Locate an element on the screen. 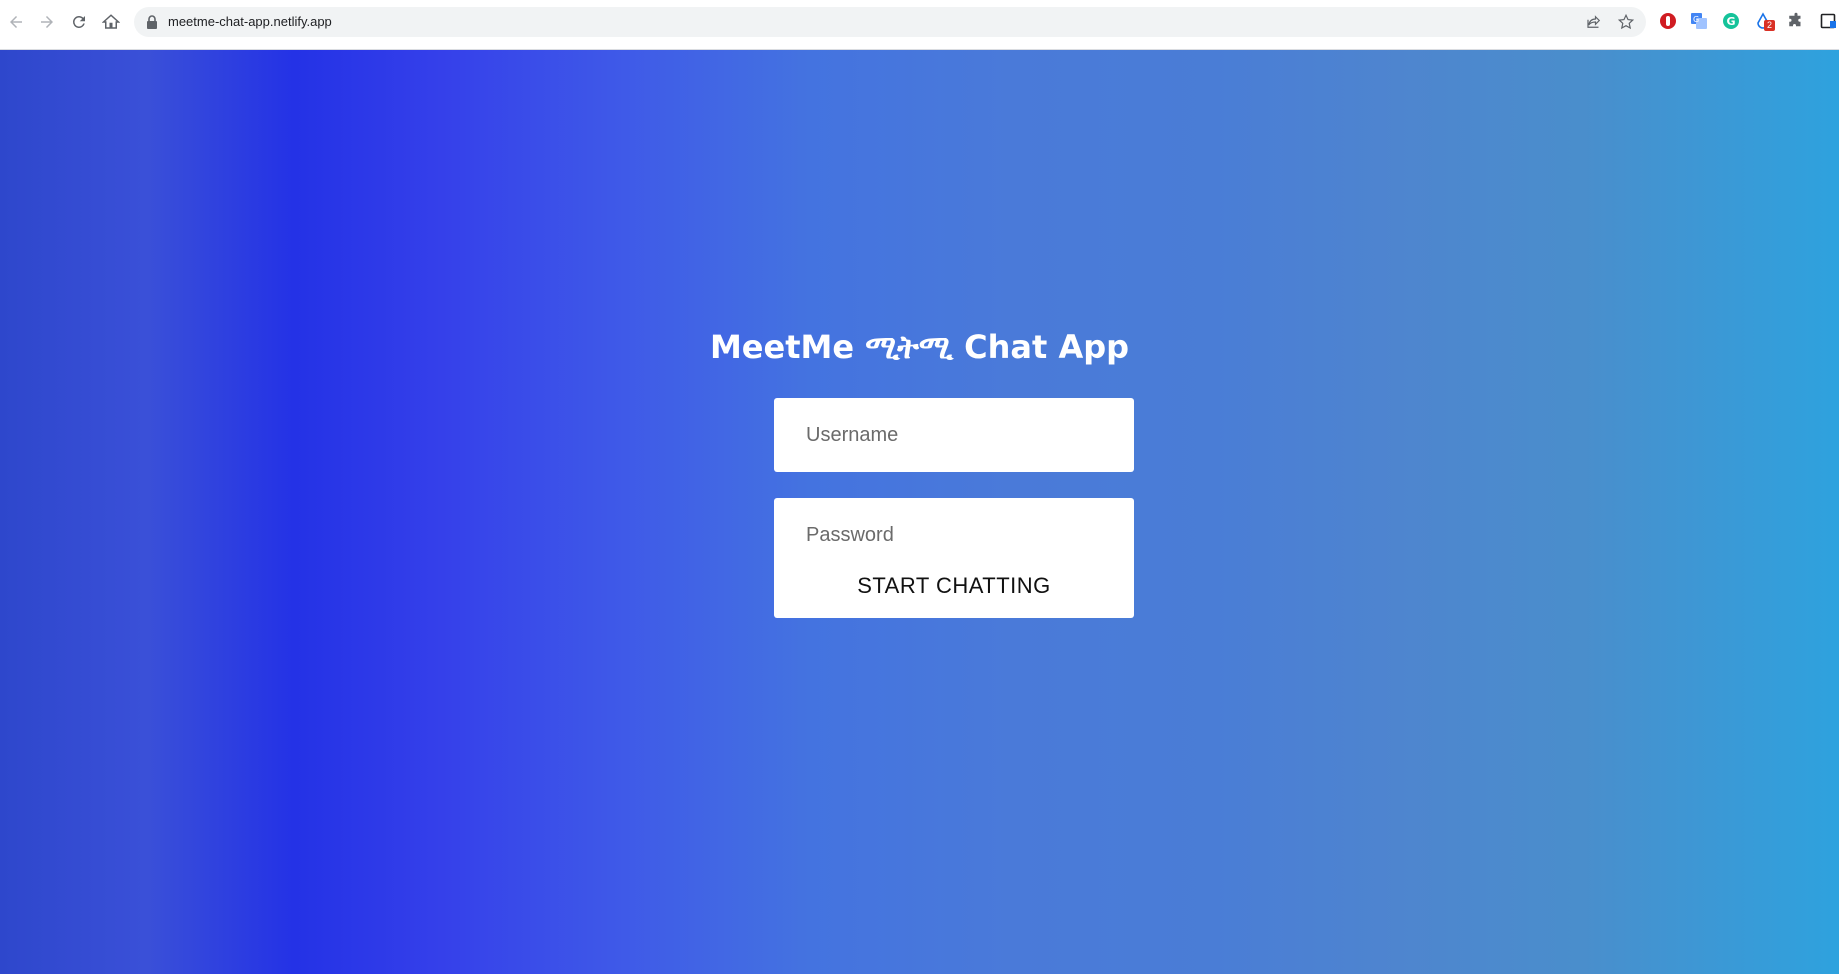  extension-badge-icon: 2 is located at coordinates (1766, 21).